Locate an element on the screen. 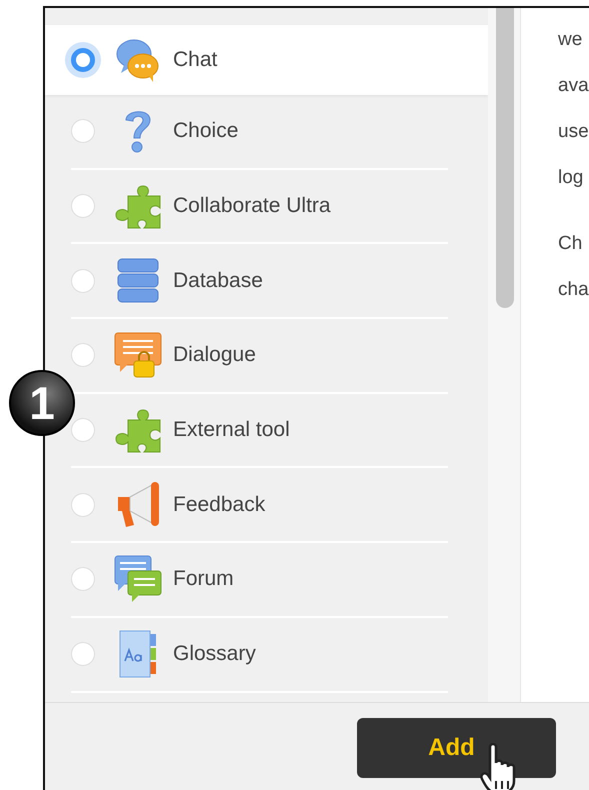 Image resolution: width=589 pixels, height=790 pixels. activity-option: Collaborate Ultra is located at coordinates (259, 207).